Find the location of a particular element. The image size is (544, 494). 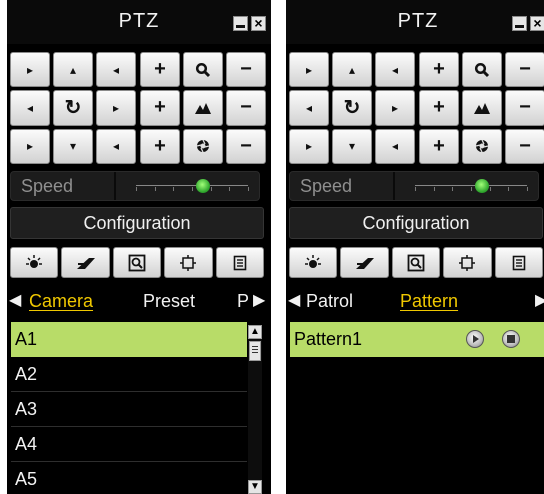

function-toolbar is located at coordinates (137, 262).